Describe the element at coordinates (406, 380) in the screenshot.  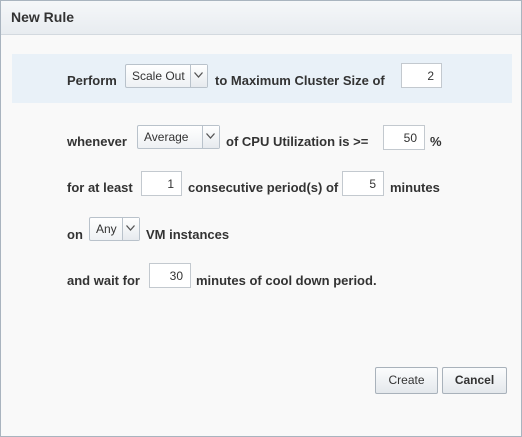
I see `create-button: Create` at that location.